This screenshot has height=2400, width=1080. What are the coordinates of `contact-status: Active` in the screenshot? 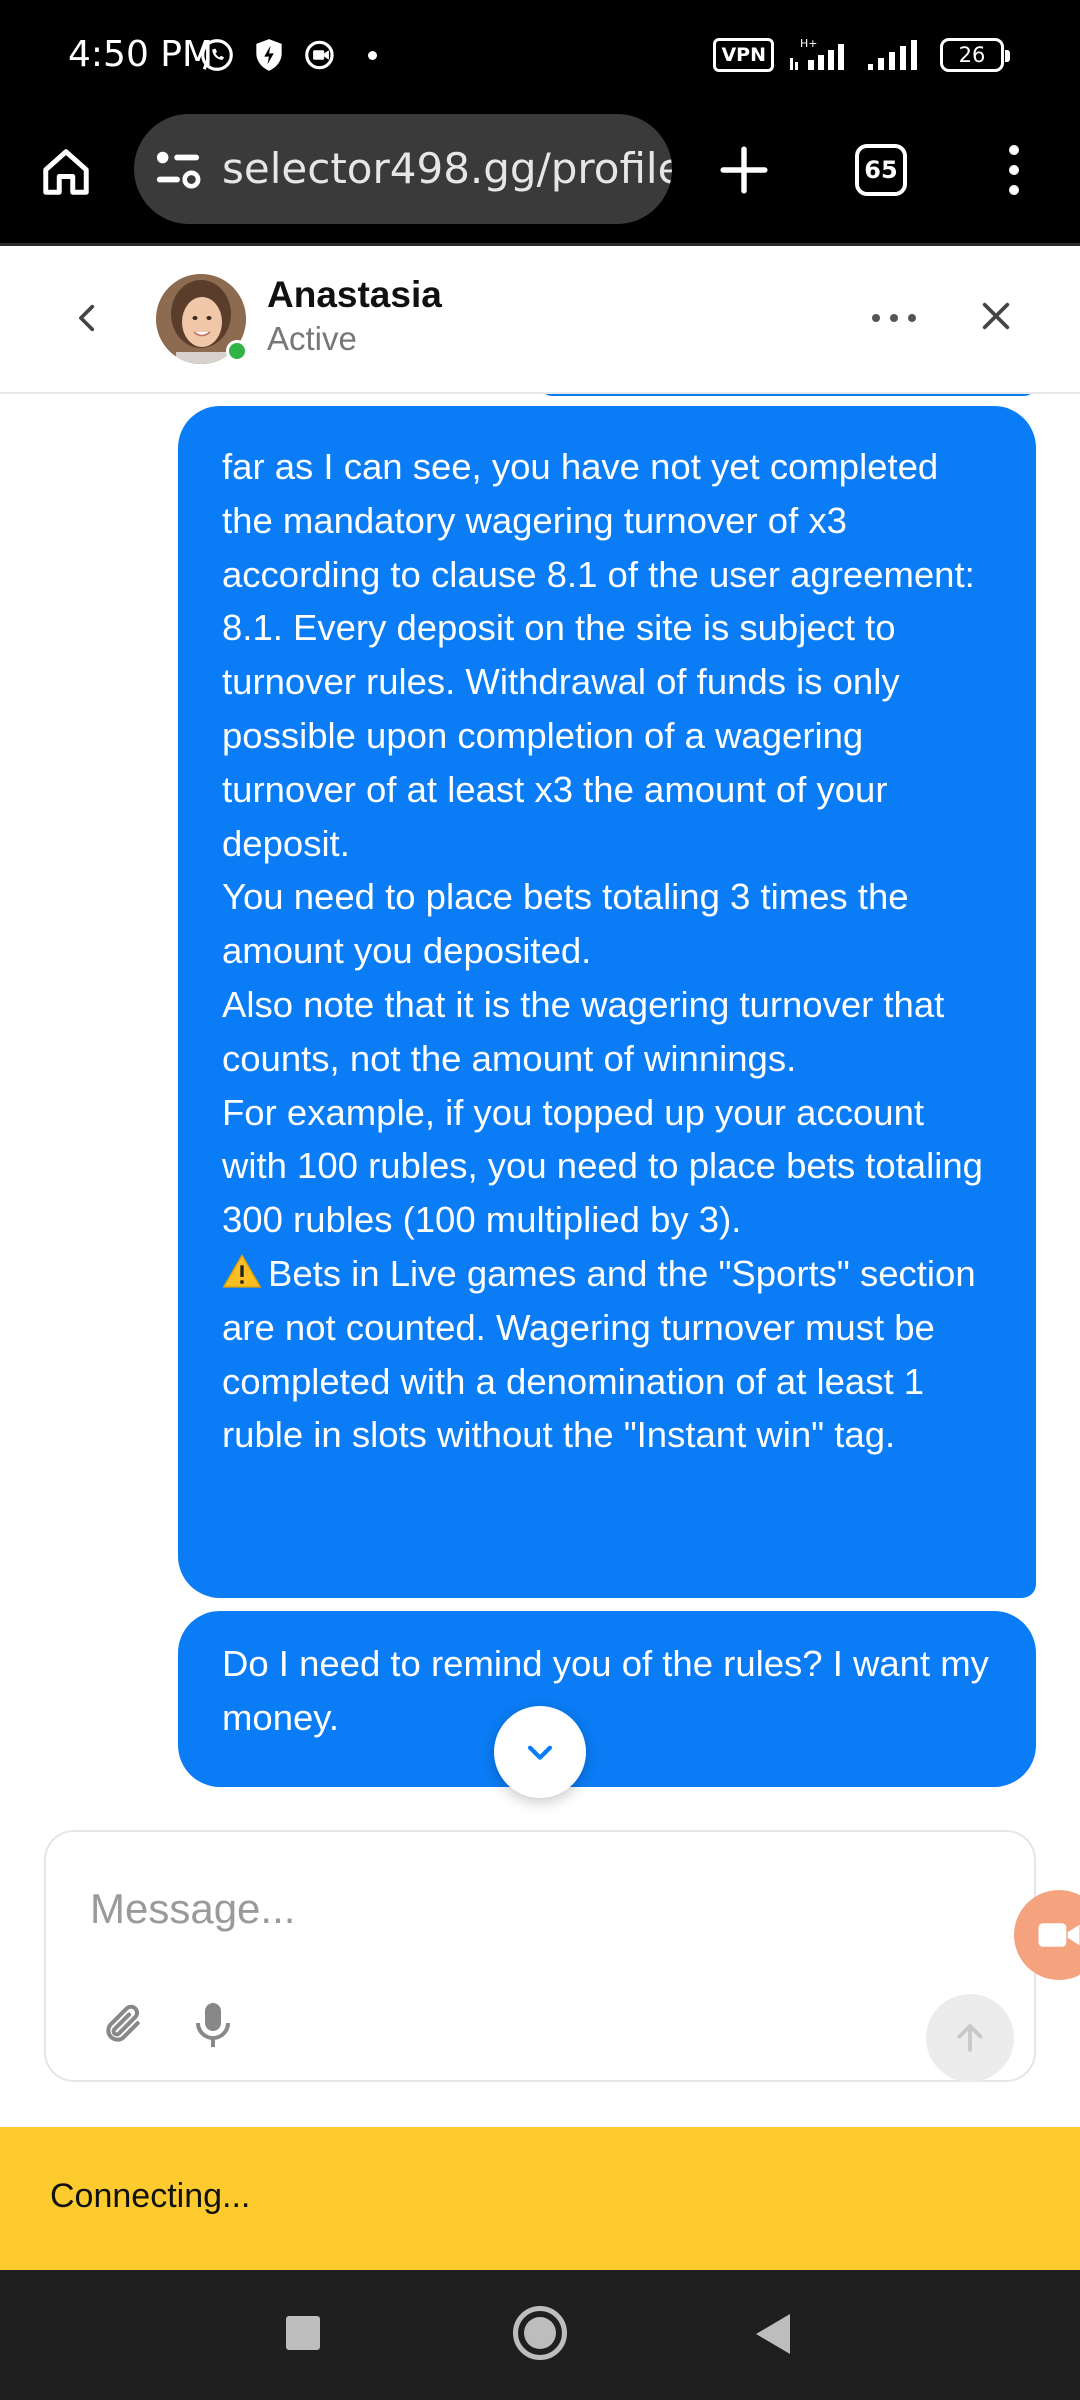 It's located at (312, 338).